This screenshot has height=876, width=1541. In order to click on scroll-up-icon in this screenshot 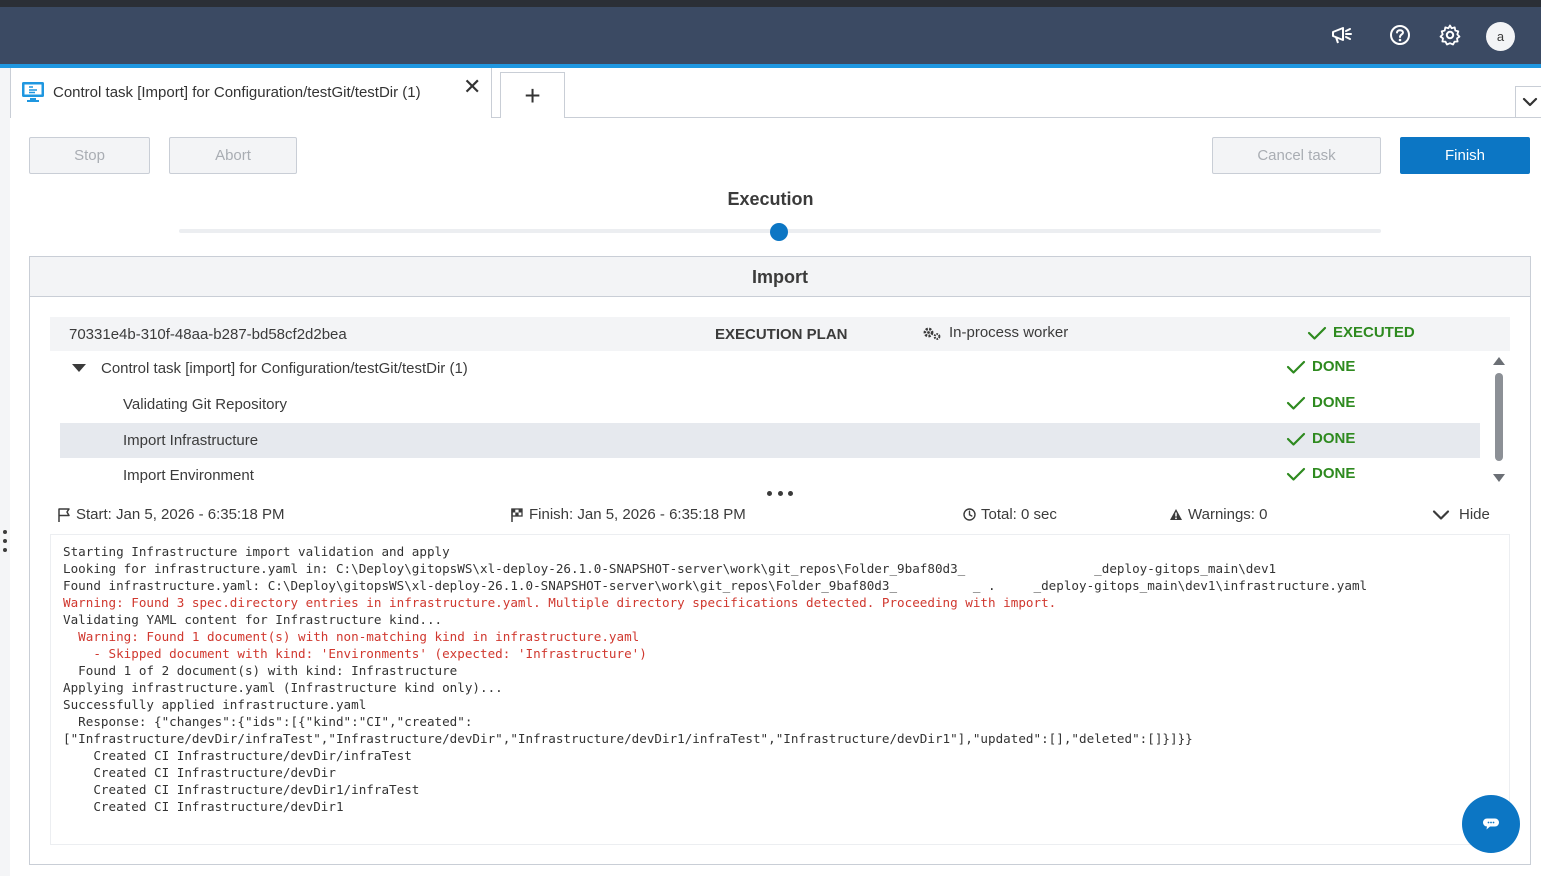, I will do `click(1499, 361)`.